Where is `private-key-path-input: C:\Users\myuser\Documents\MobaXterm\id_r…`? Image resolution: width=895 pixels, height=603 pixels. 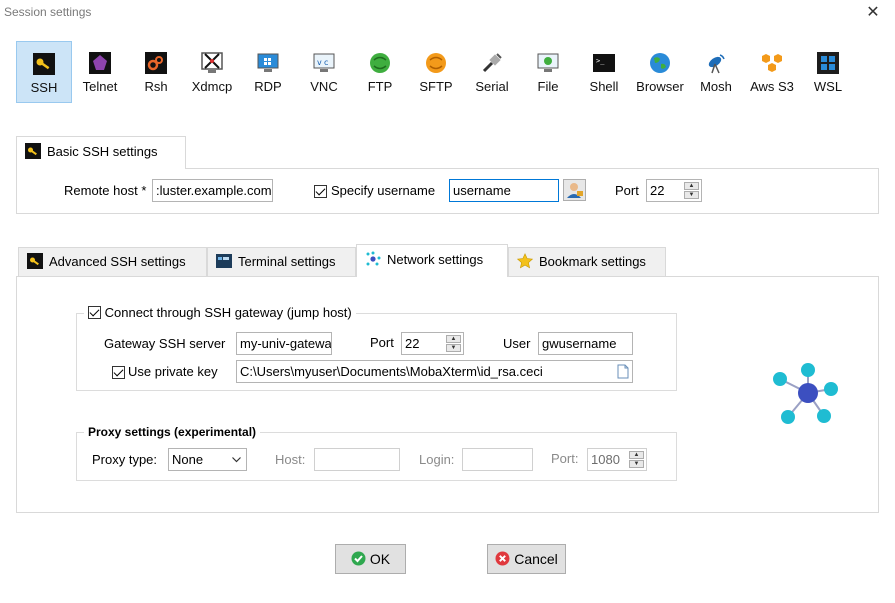
private-key-path-input: C:\Users\myuser\Documents\MobaXterm\id_r… is located at coordinates (434, 371).